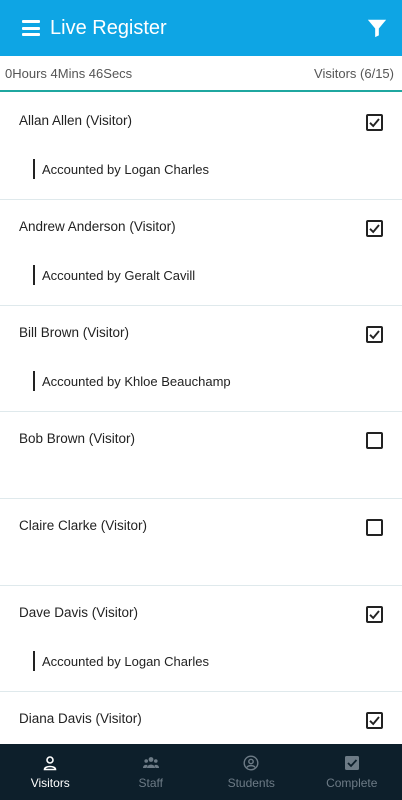 This screenshot has height=800, width=402. Describe the element at coordinates (50, 762) in the screenshot. I see `person-icon` at that location.